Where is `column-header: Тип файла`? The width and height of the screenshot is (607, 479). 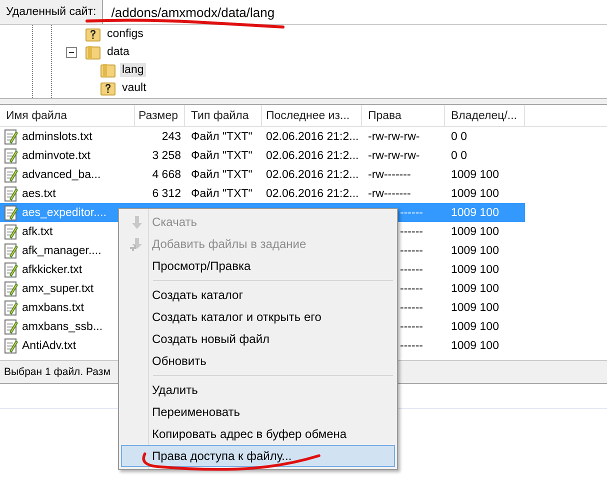 column-header: Тип файла is located at coordinates (223, 115).